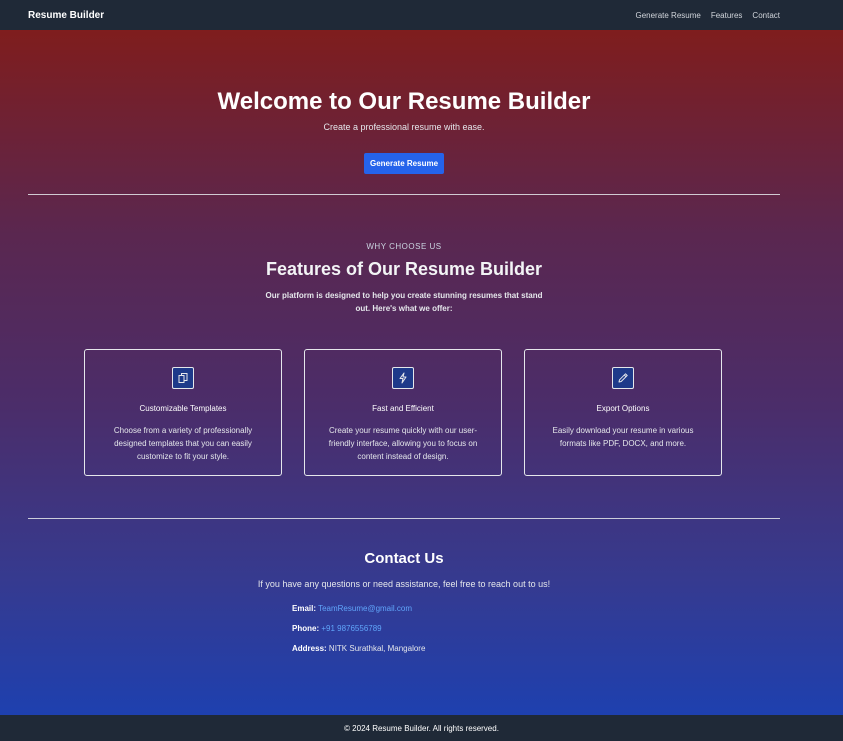  I want to click on features-eyebrow: WHY CHOOSE US, so click(404, 246).